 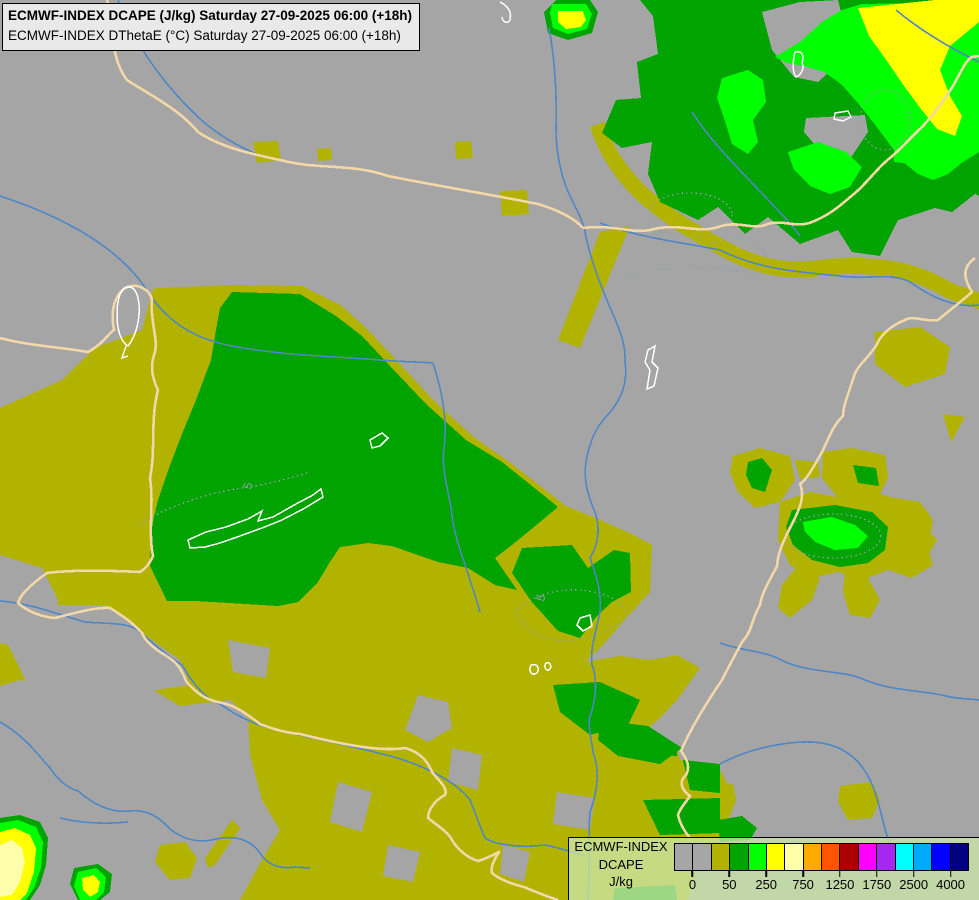 What do you see at coordinates (803, 884) in the screenshot?
I see `legend-tick-label: 750` at bounding box center [803, 884].